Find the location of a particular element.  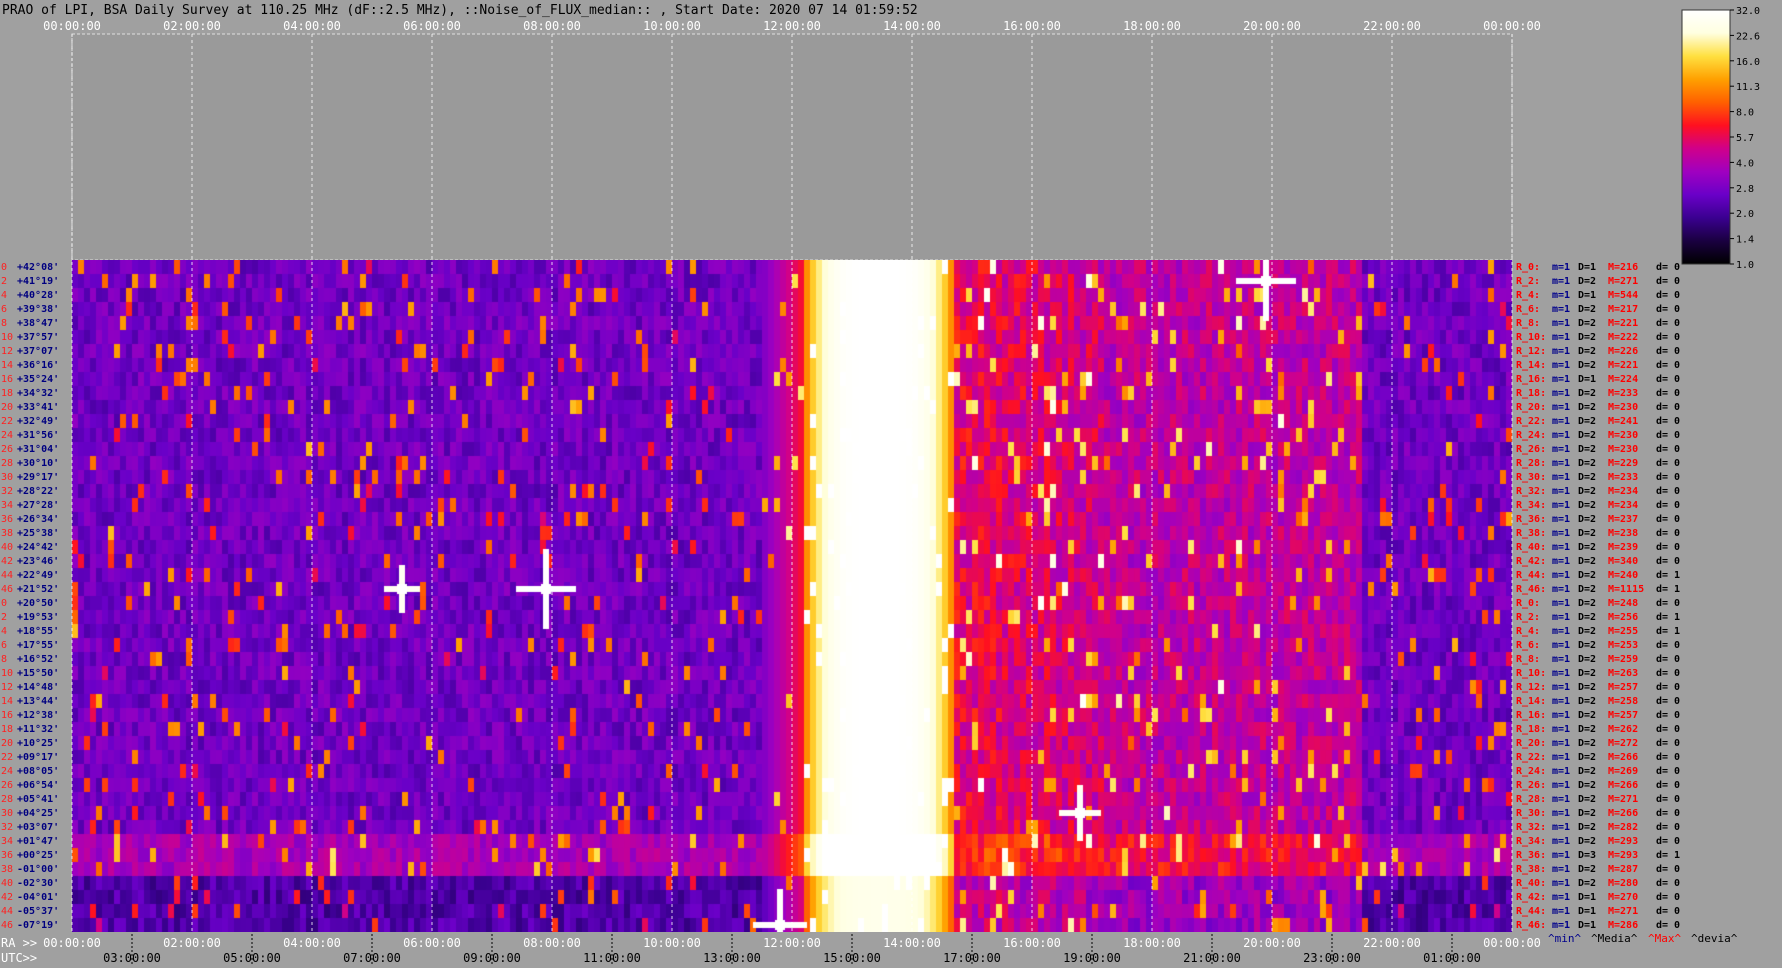

declination-label: +37°07' is located at coordinates (38, 351).